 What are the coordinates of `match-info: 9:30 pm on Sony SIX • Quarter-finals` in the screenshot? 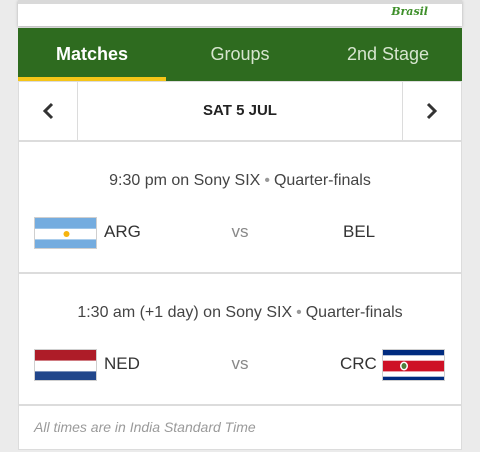 It's located at (240, 181).